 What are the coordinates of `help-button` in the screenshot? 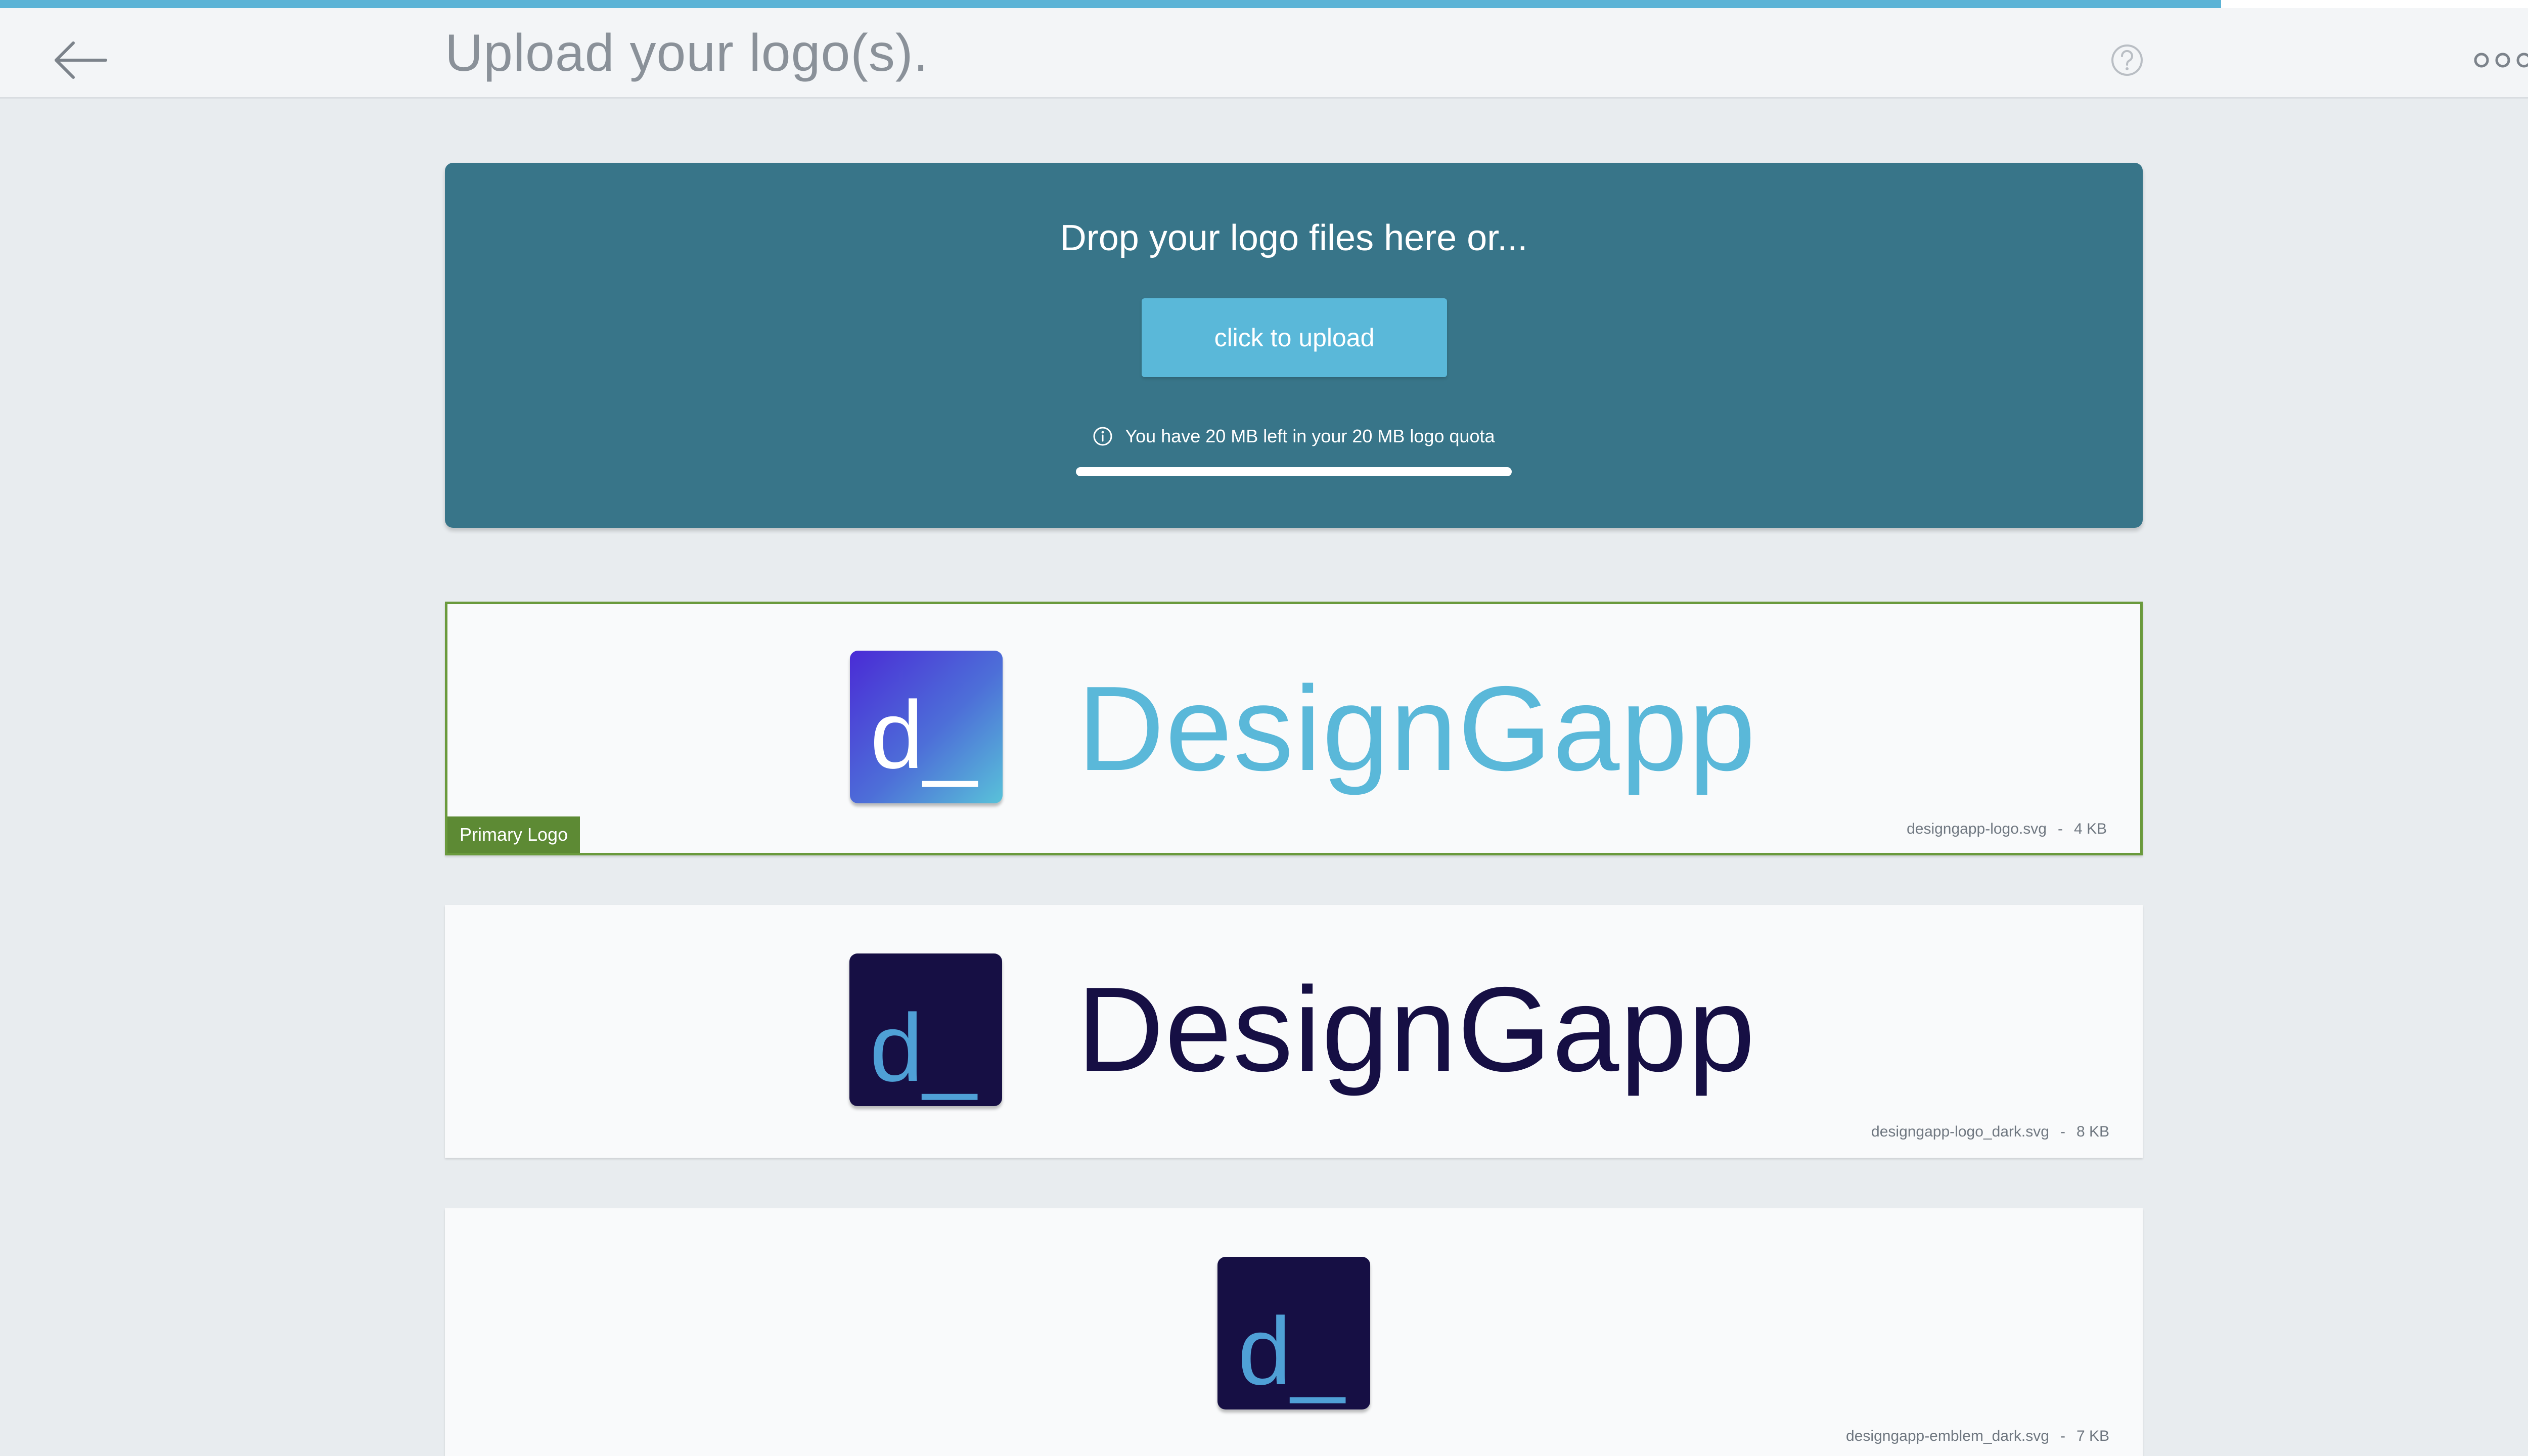 It's located at (2127, 60).